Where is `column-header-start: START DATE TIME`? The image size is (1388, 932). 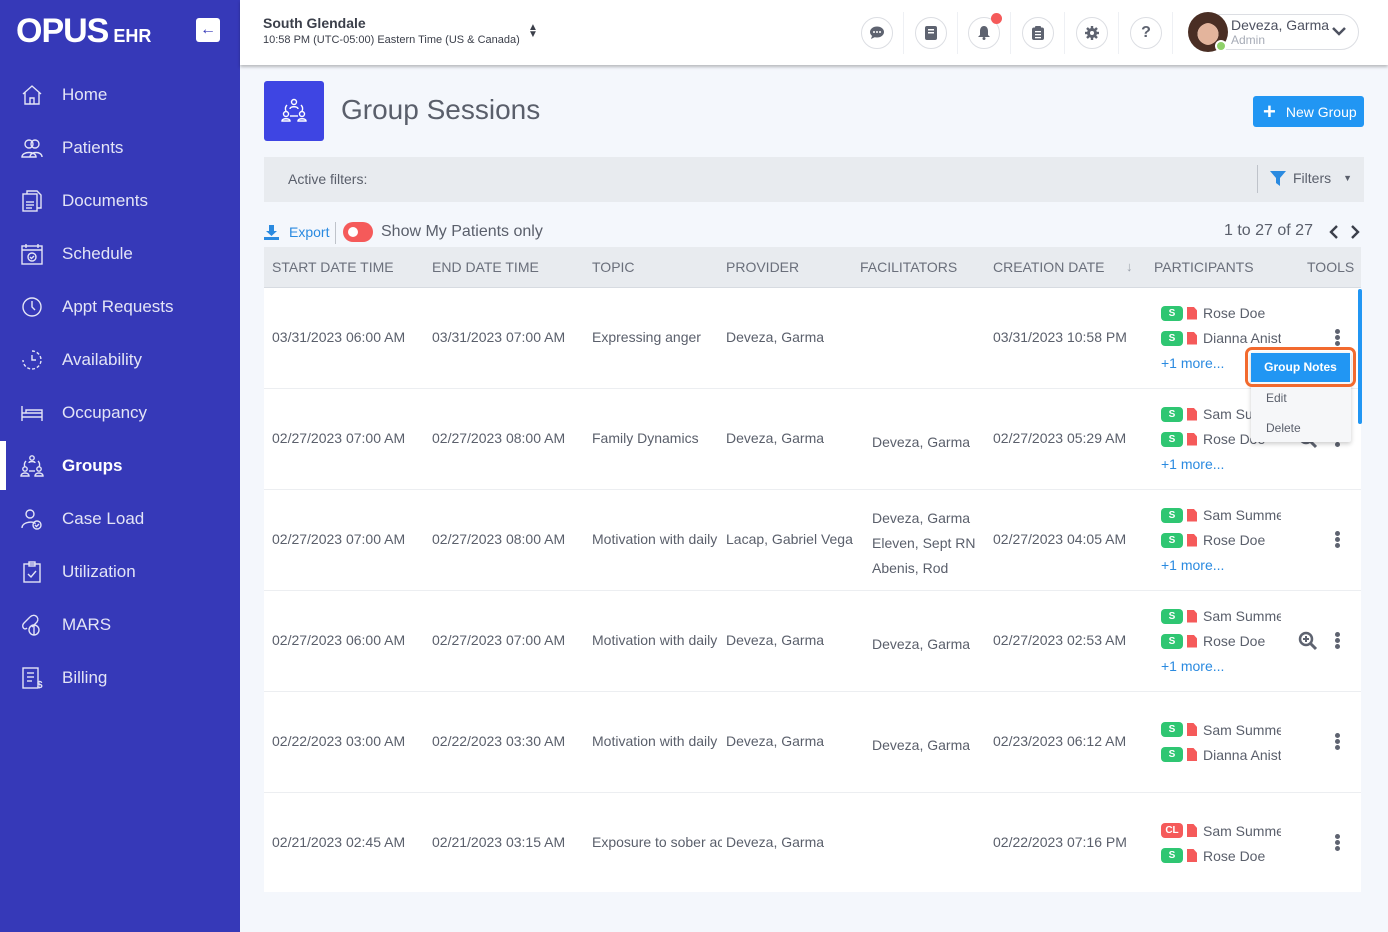 column-header-start: START DATE TIME is located at coordinates (333, 267).